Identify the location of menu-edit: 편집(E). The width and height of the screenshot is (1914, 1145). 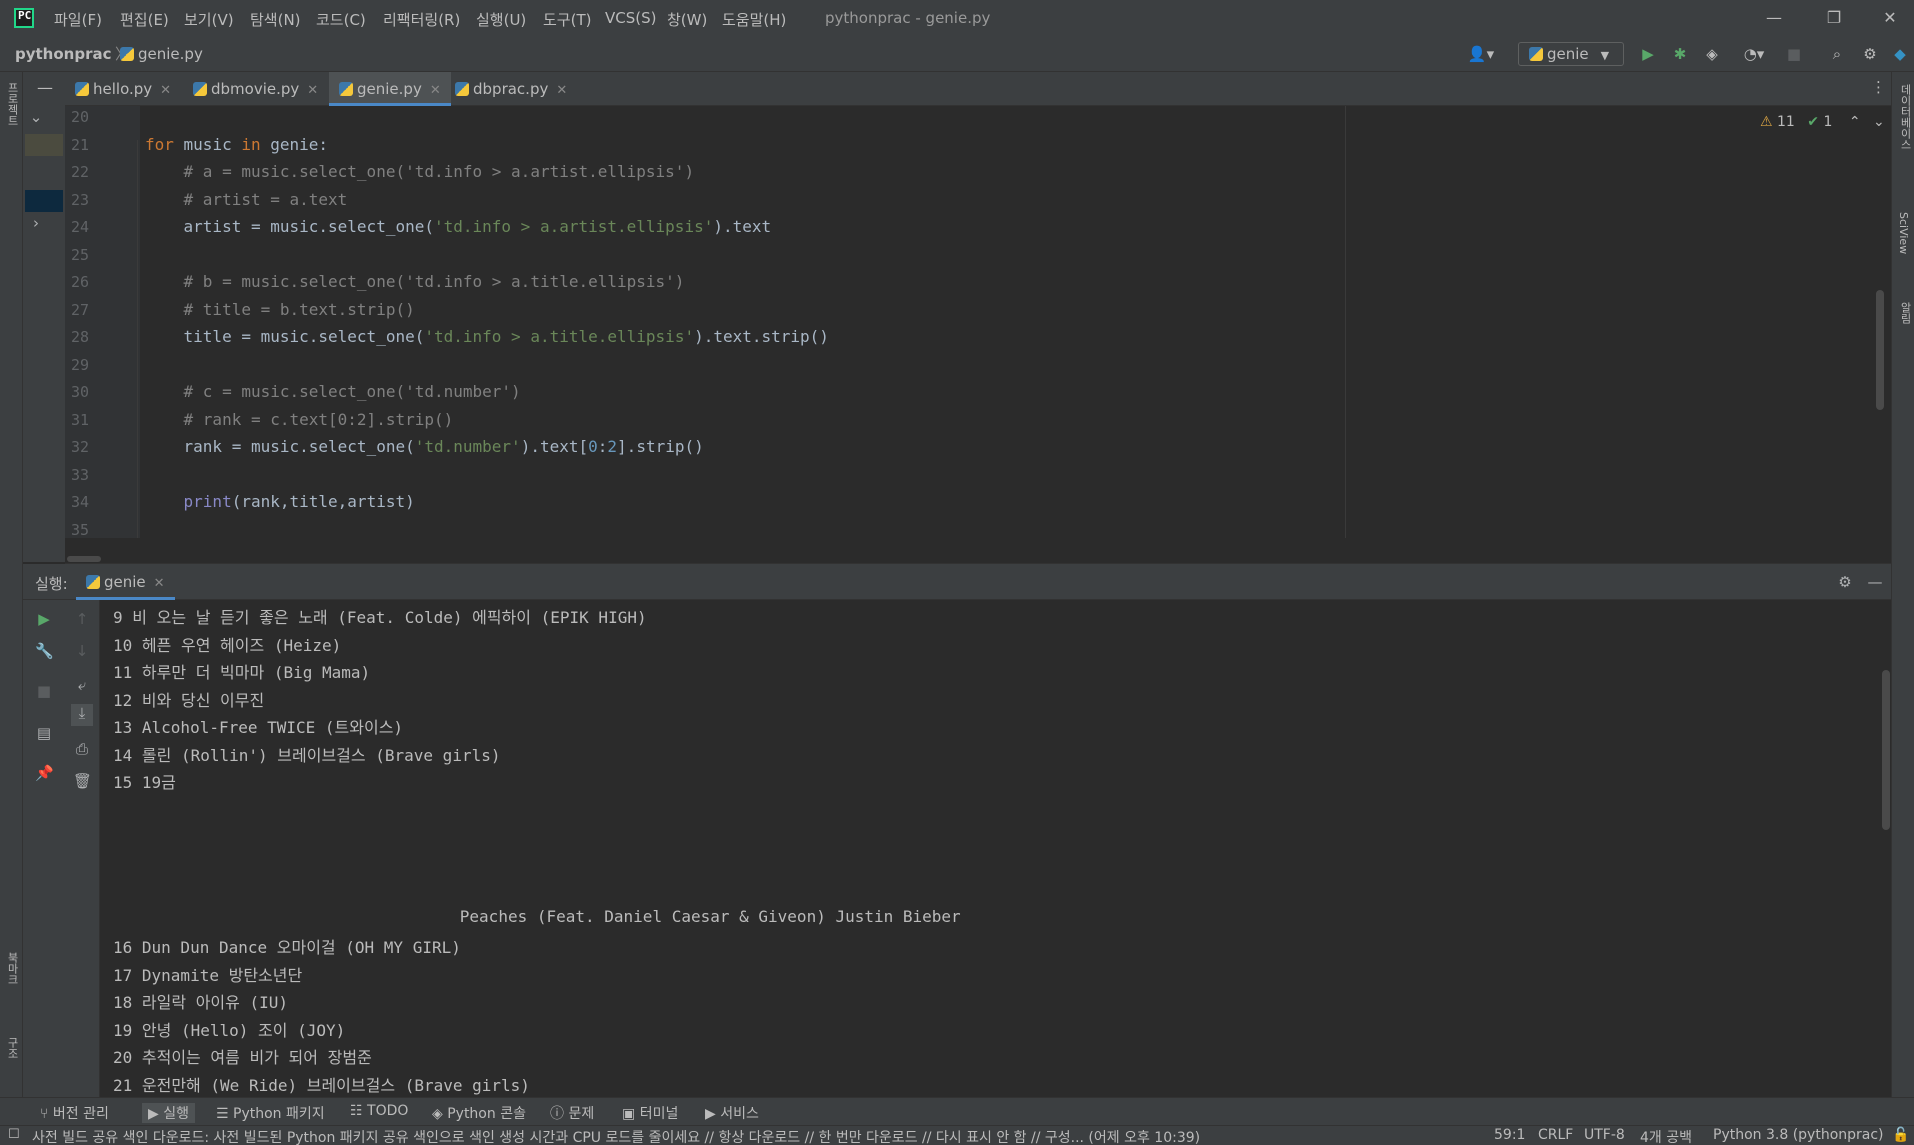
(144, 19).